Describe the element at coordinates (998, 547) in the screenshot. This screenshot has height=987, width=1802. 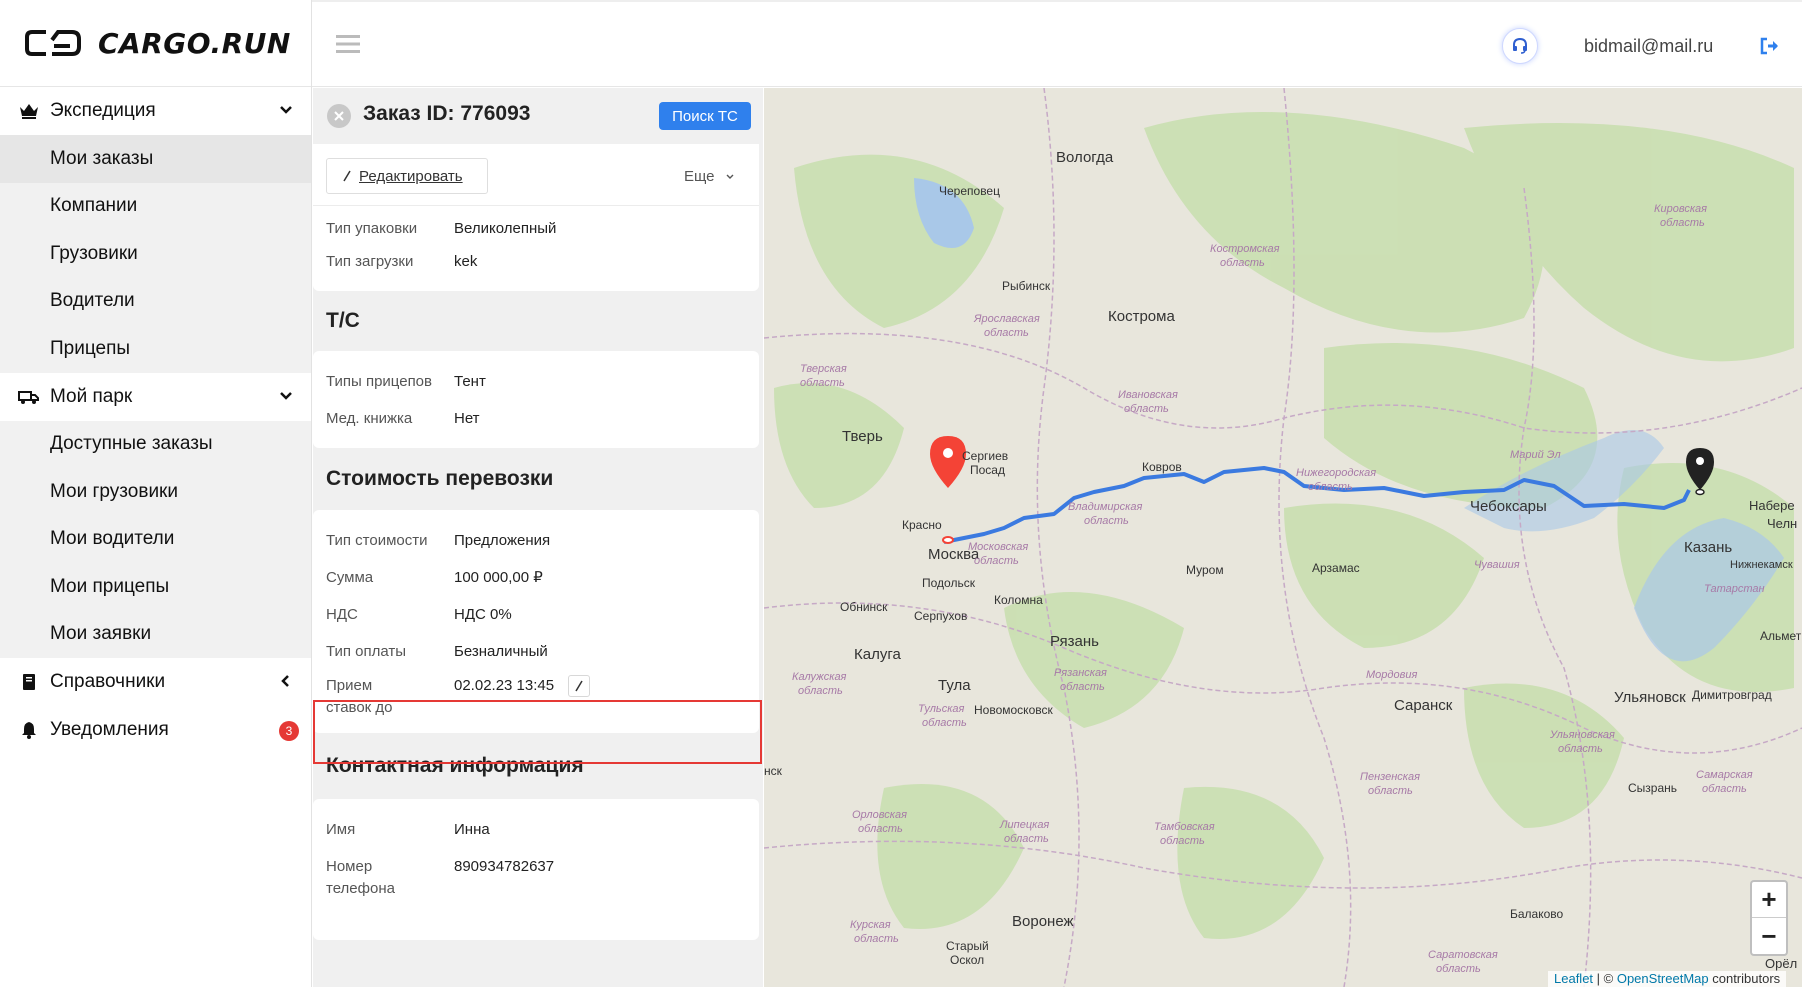
I see `region-label: Московская` at that location.